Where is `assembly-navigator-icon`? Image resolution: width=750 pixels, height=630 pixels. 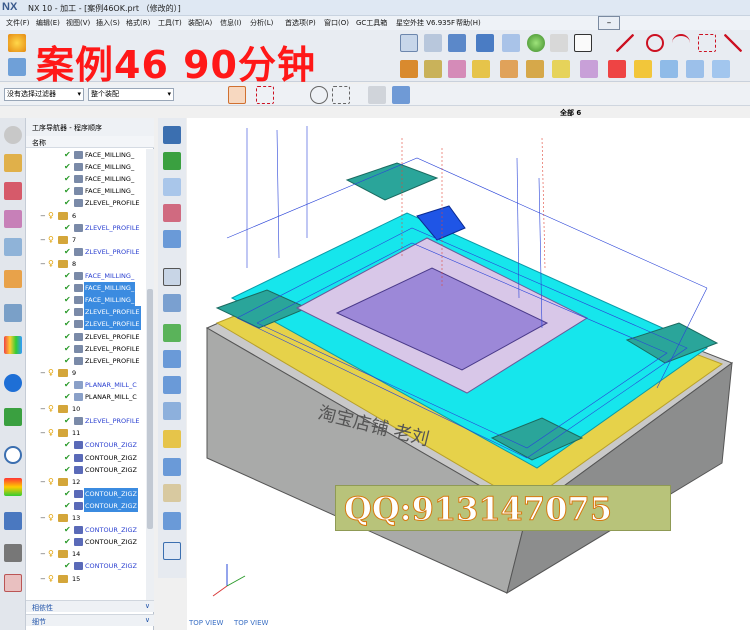 assembly-navigator-icon is located at coordinates (13, 279).